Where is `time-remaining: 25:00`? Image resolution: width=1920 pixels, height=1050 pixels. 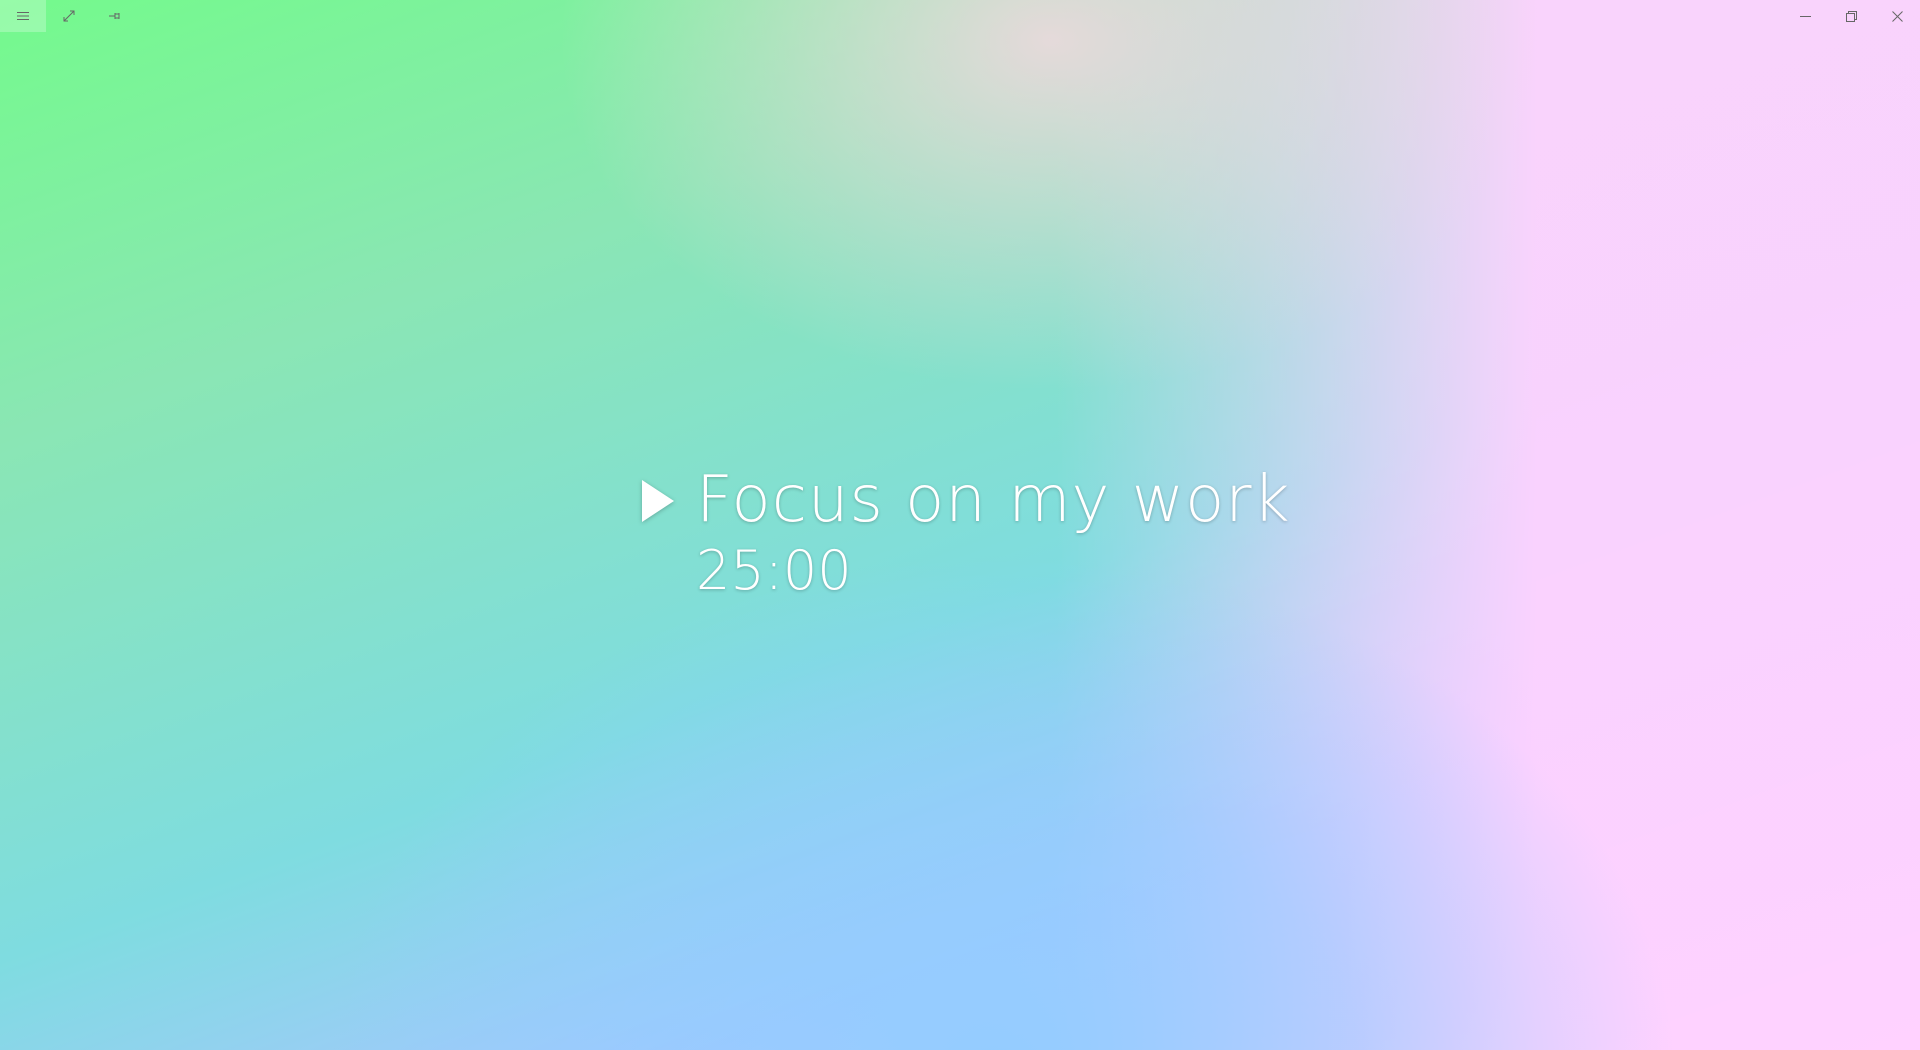 time-remaining: 25:00 is located at coordinates (774, 570).